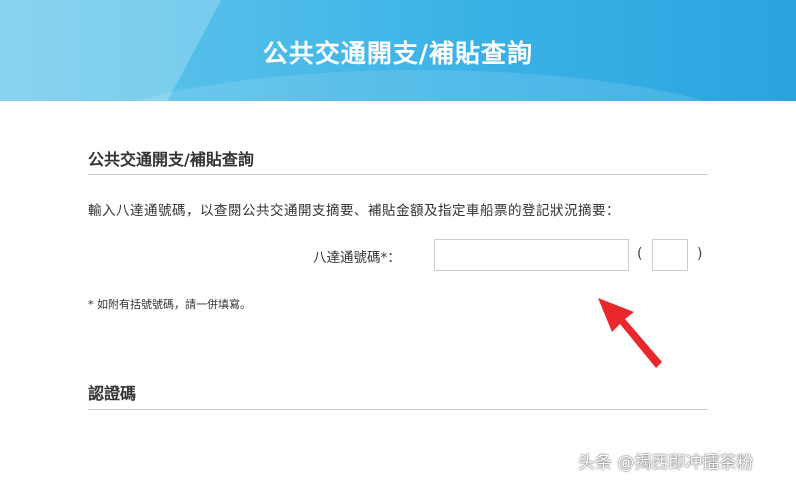 This screenshot has height=483, width=796. Describe the element at coordinates (666, 463) in the screenshot. I see `watermark: 头条 @揭西即冲擂茶粉` at that location.